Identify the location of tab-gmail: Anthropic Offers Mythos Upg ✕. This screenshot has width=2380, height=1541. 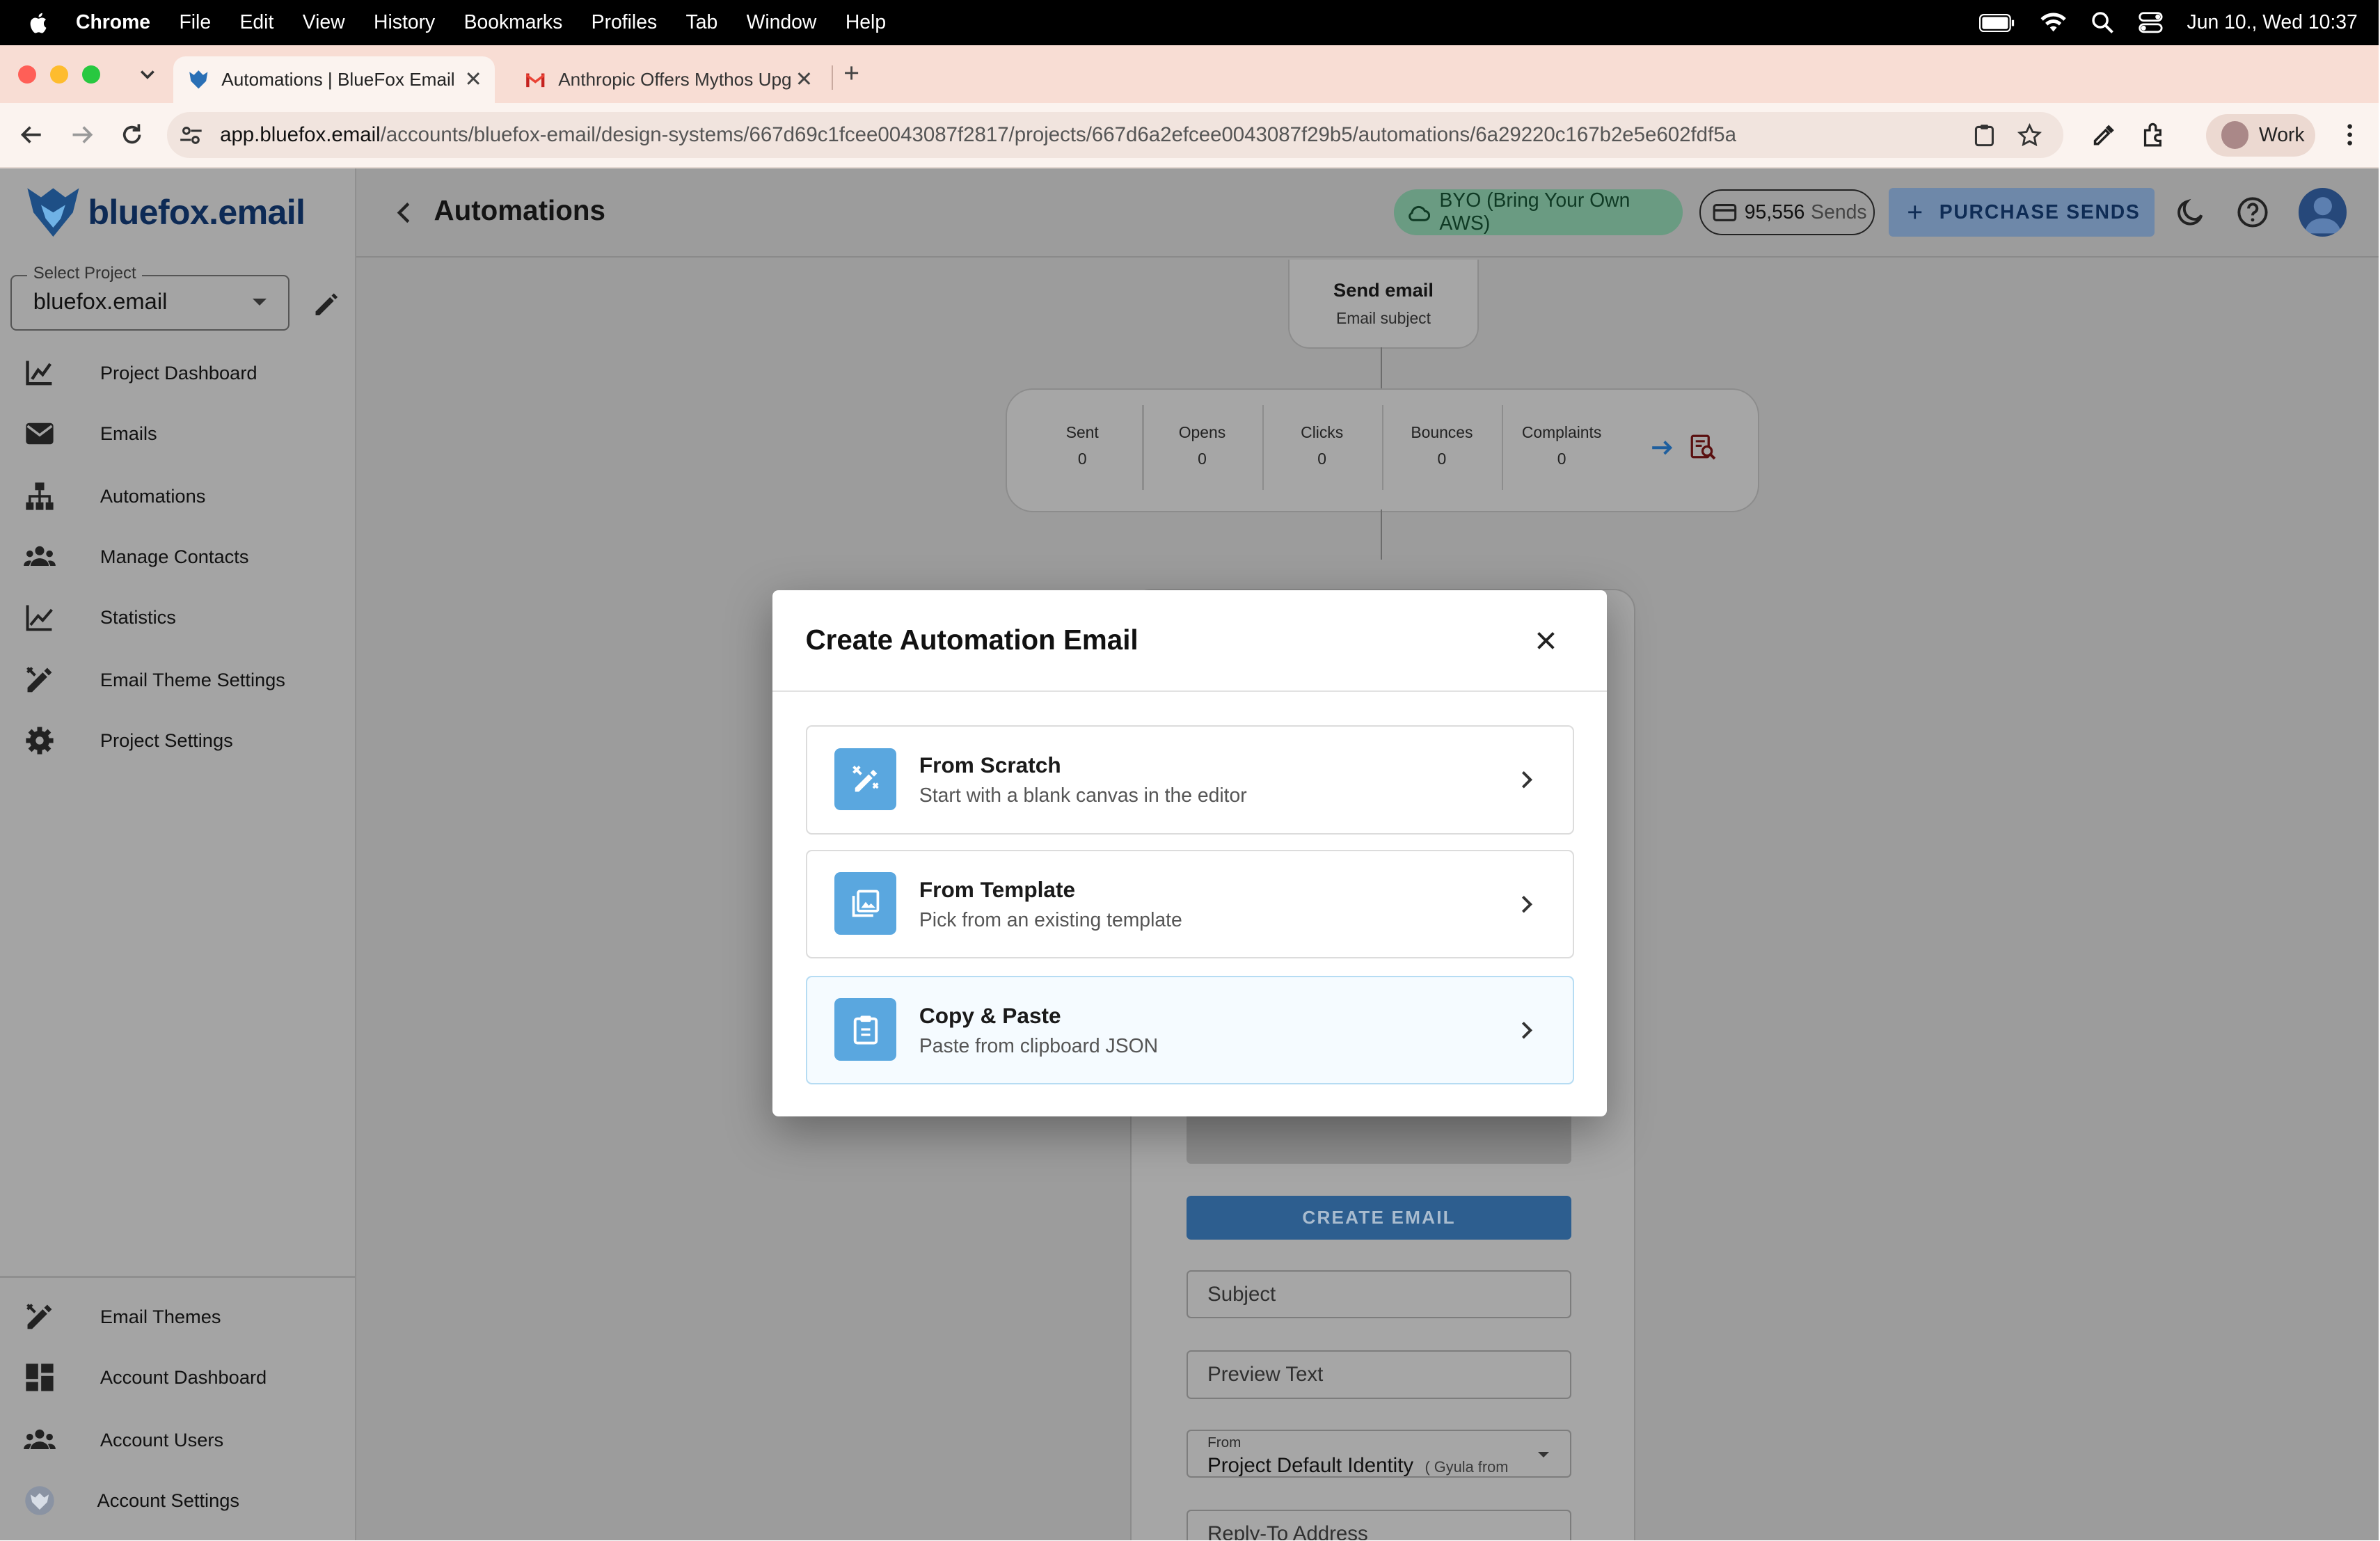
(667, 80).